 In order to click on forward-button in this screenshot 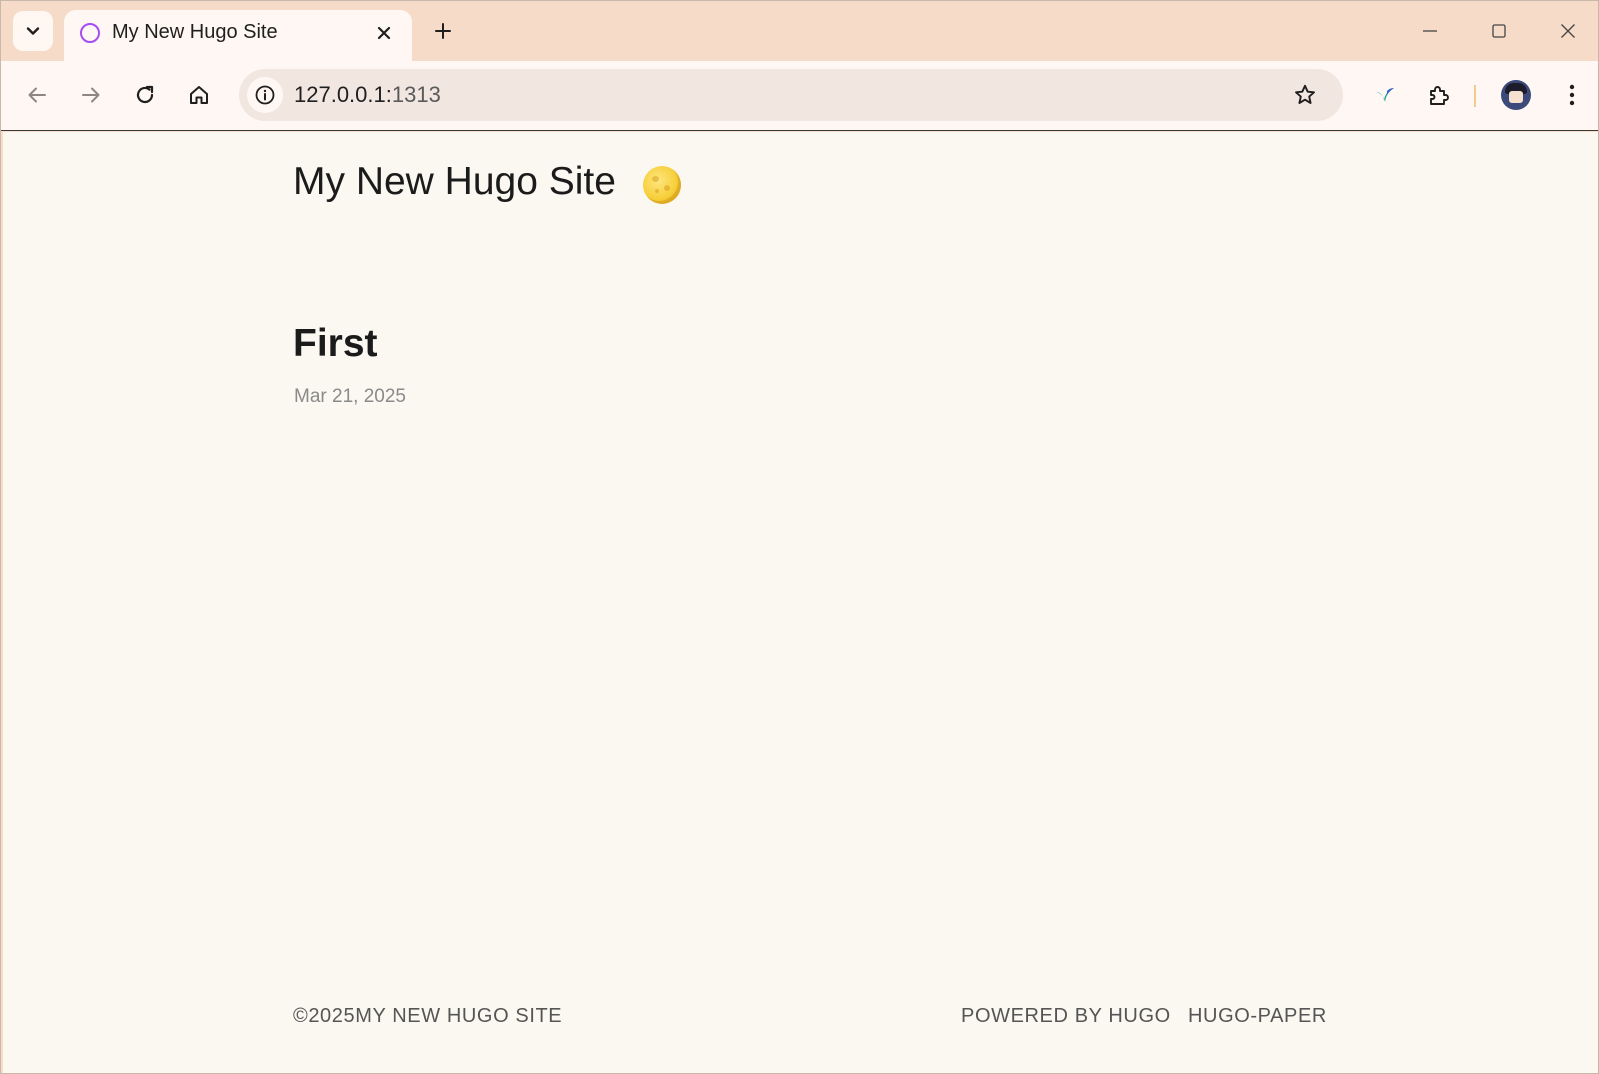, I will do `click(91, 95)`.